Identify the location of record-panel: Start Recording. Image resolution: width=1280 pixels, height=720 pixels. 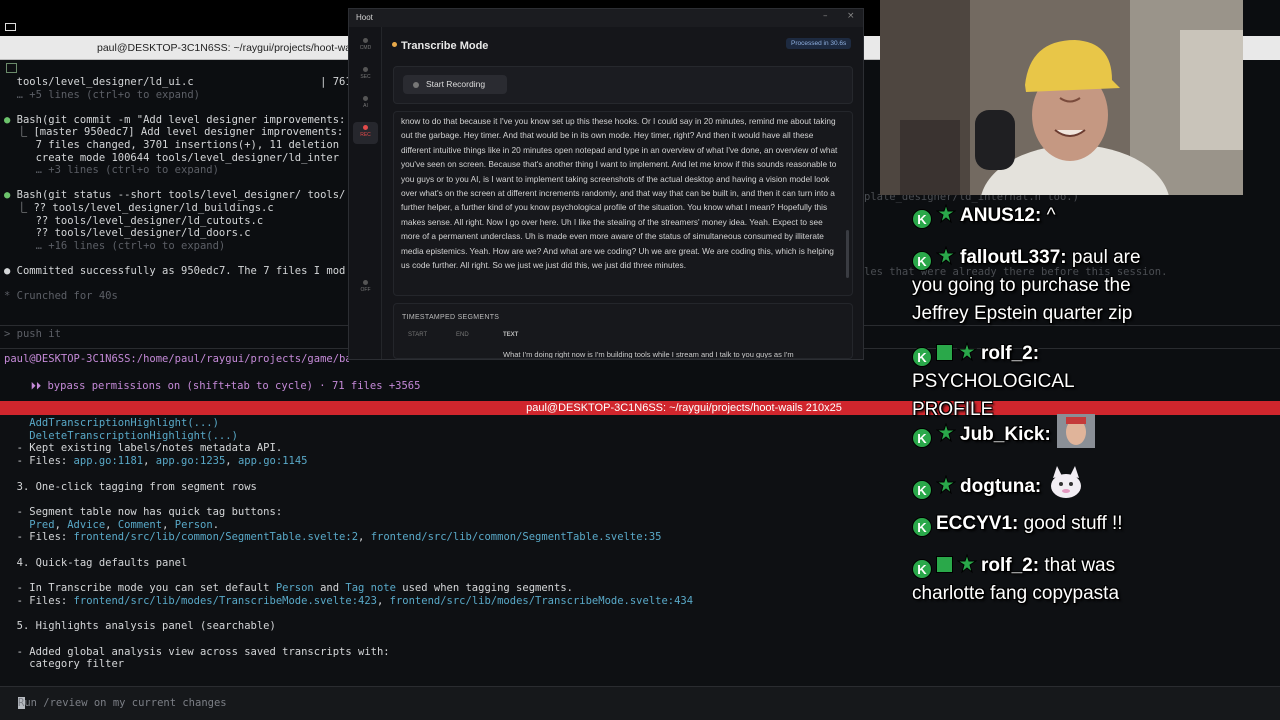
(623, 85).